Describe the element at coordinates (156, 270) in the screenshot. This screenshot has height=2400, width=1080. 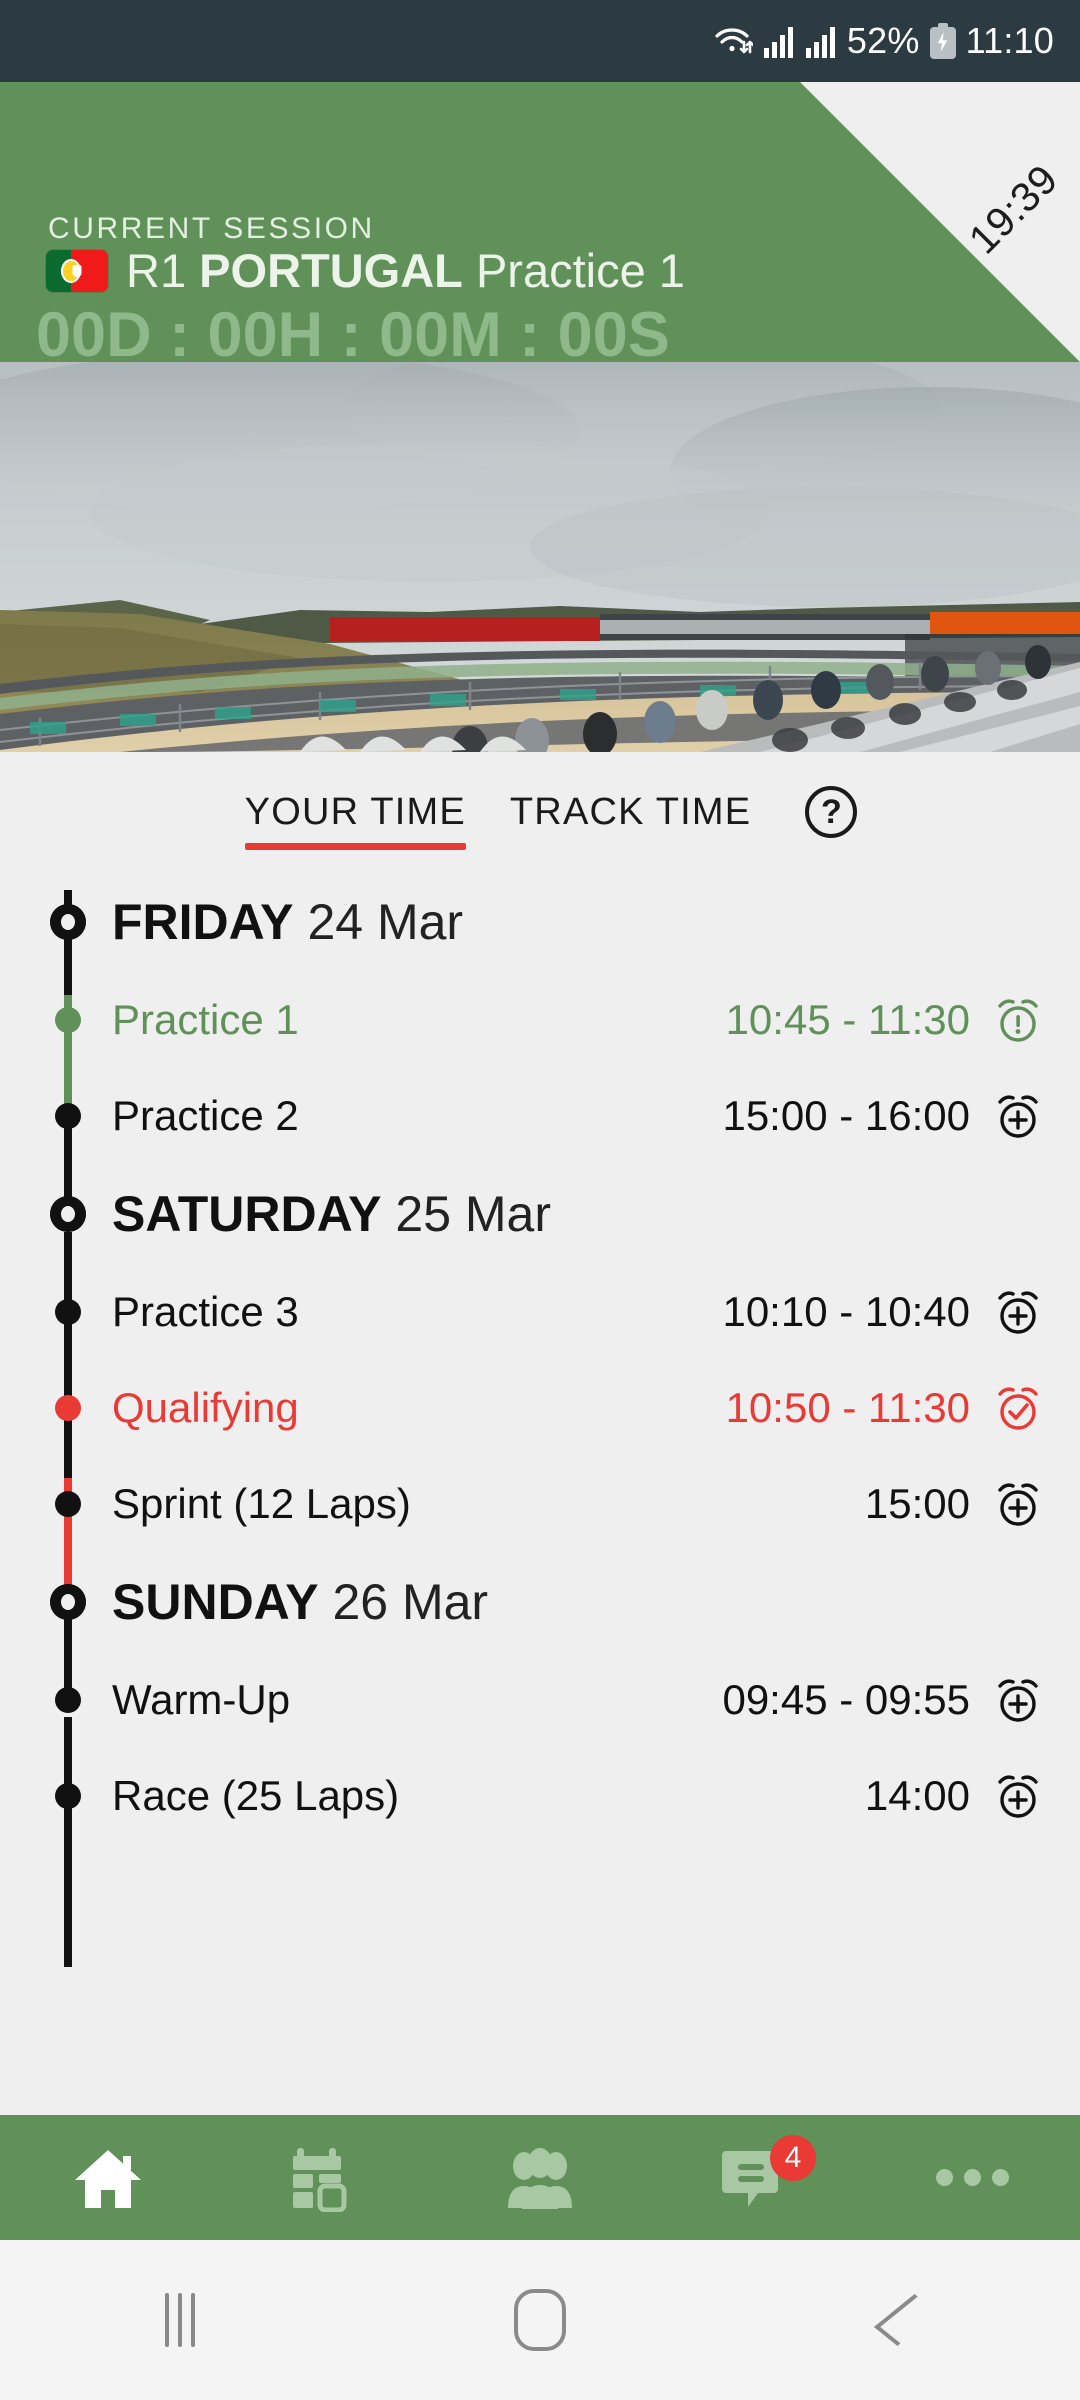
I see `round-label: R1` at that location.